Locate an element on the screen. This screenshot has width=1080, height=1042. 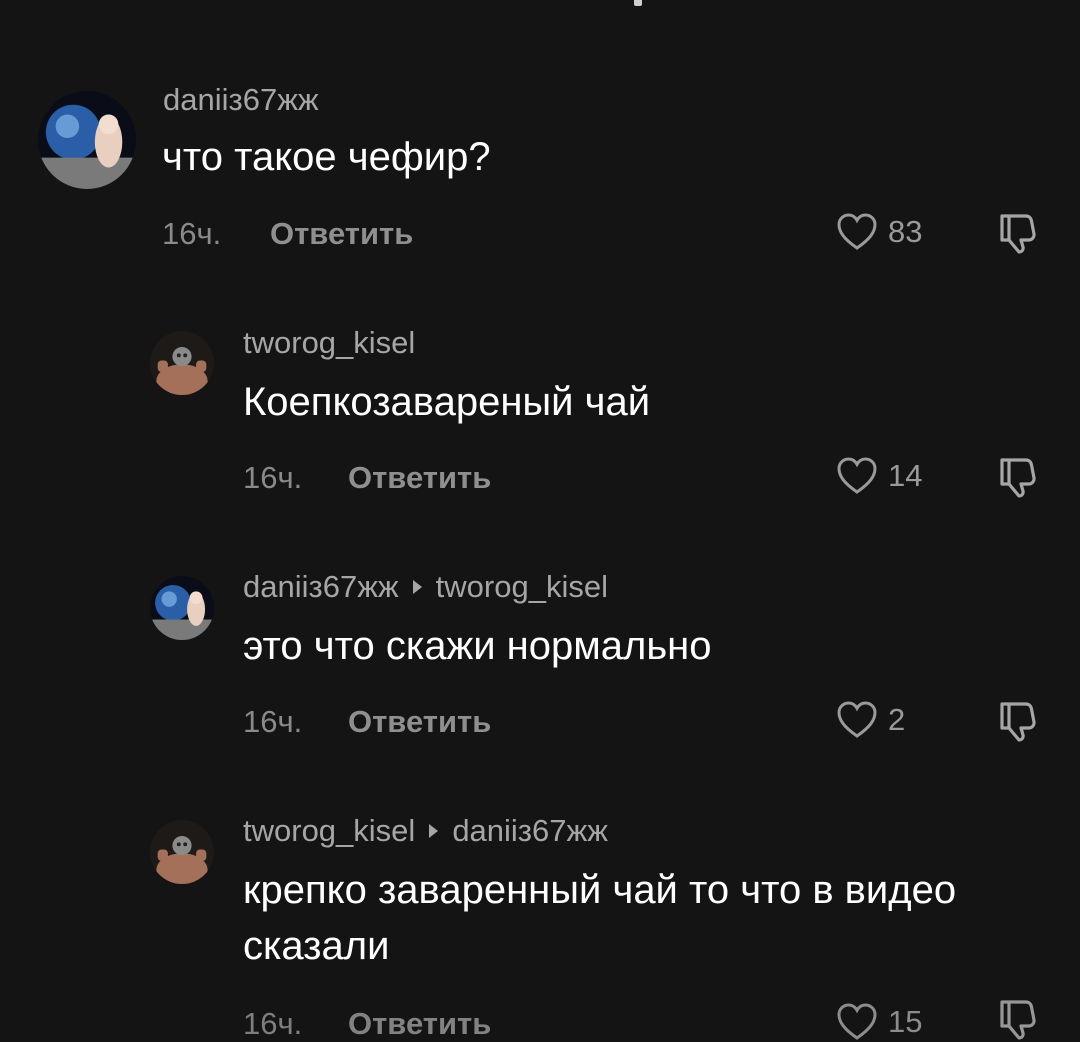
comment-text: это что скажи нормально is located at coordinates (477, 646).